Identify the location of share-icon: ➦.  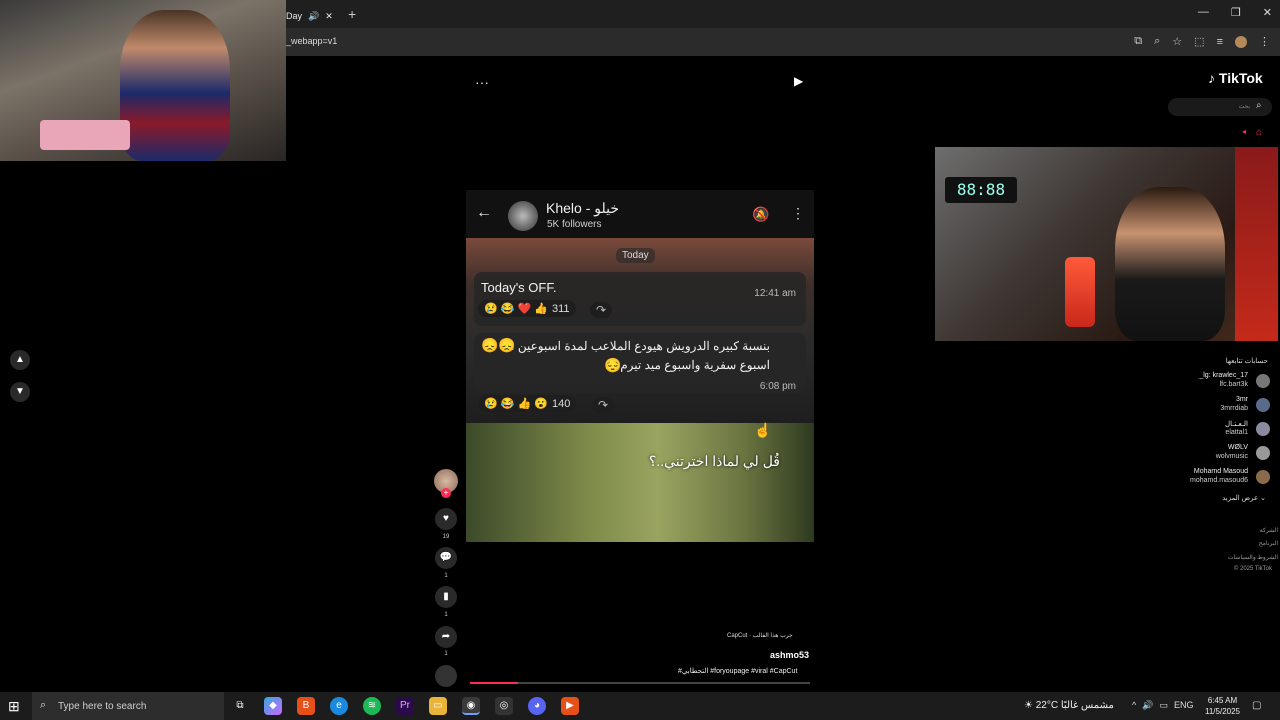
(446, 637).